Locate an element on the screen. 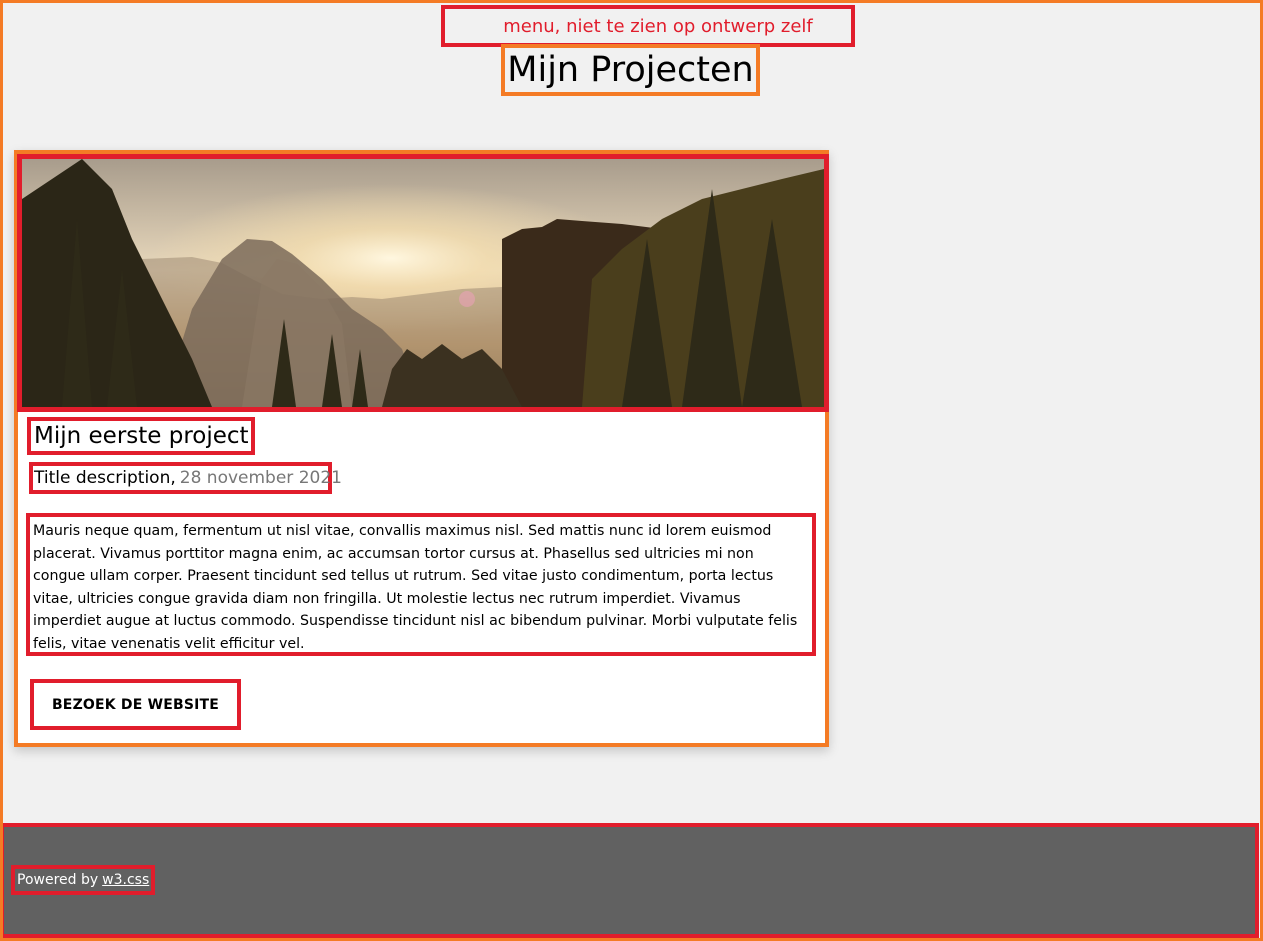  page-title: Mijn Projecten is located at coordinates (630, 70).